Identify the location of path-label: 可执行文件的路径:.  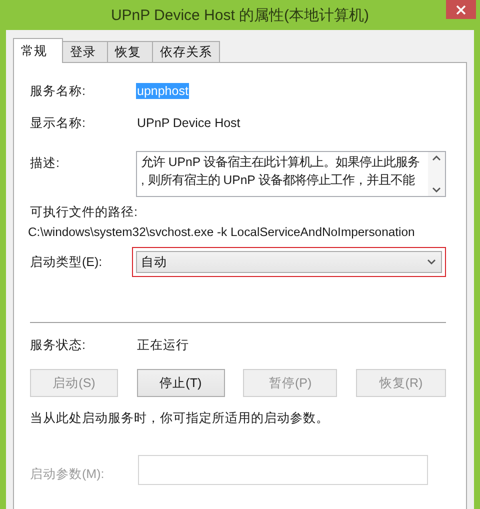
(84, 212).